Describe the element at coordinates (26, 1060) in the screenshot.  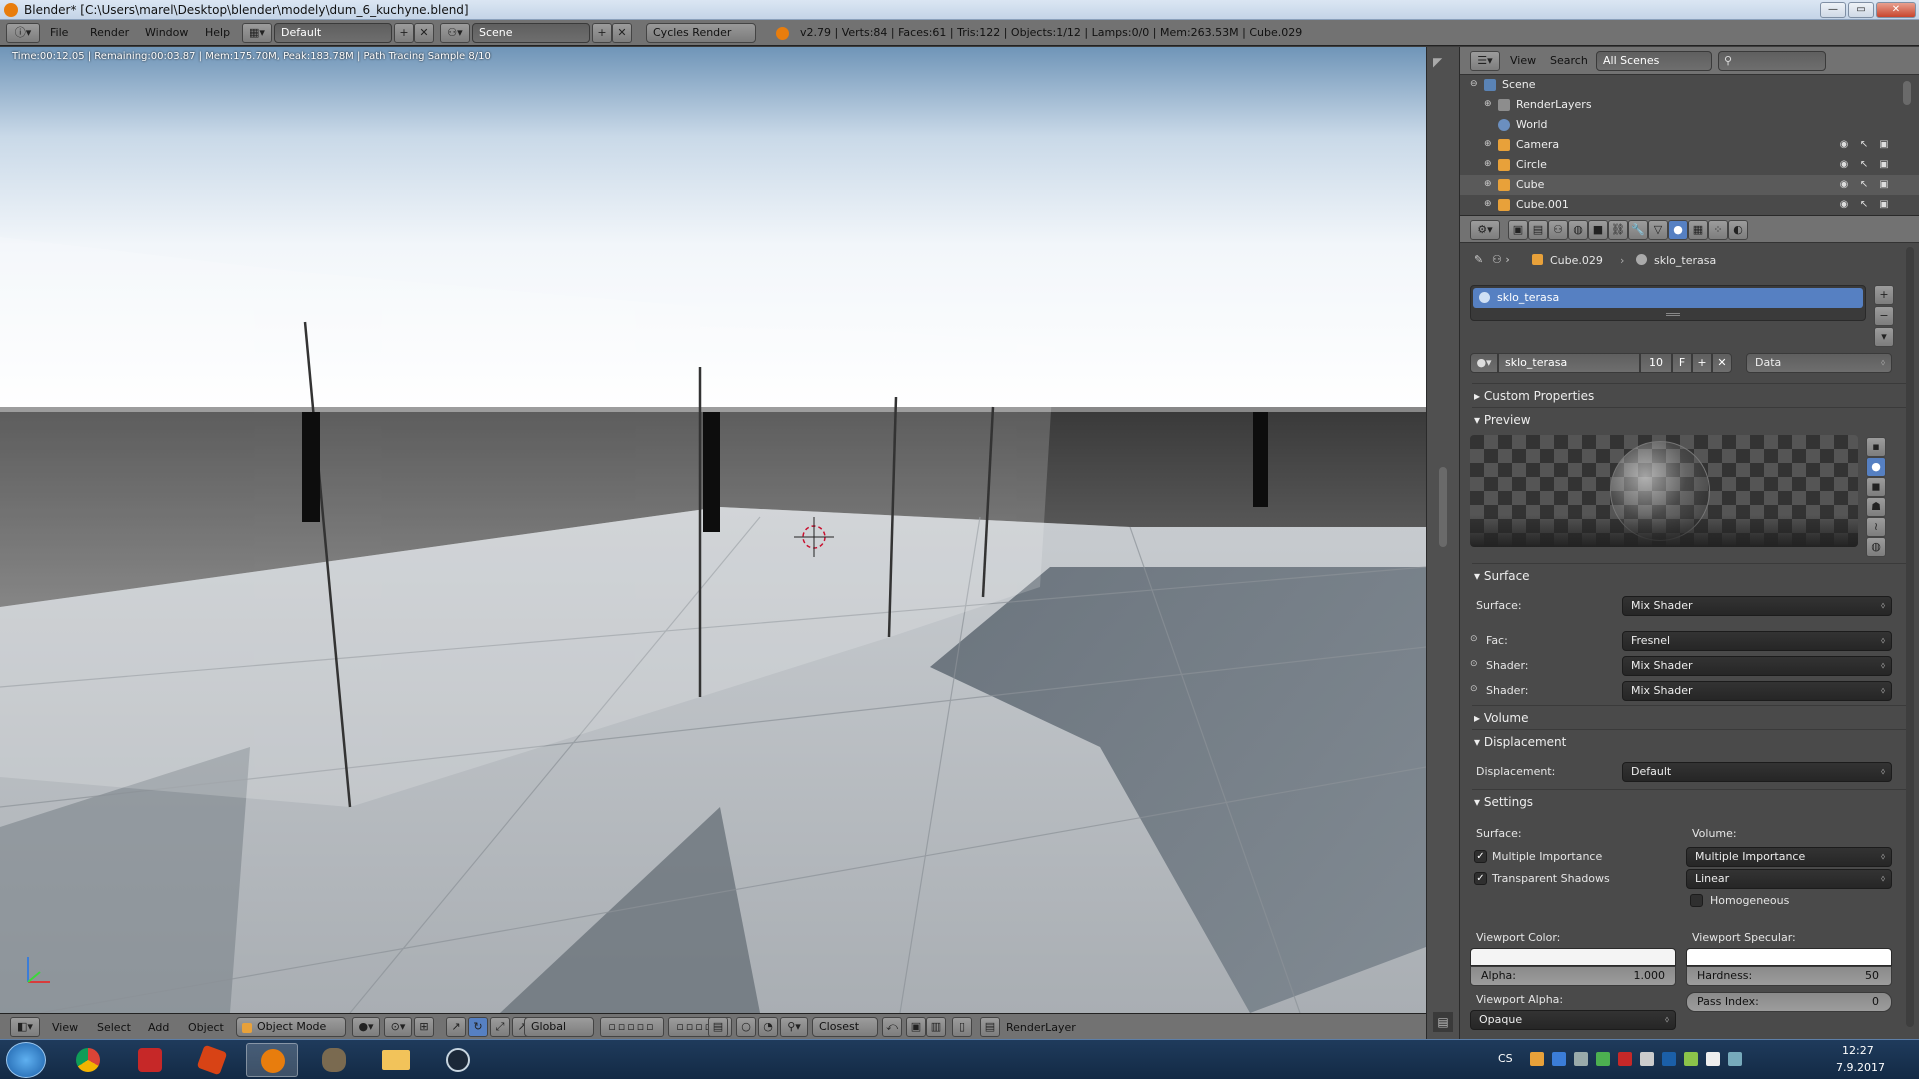
I see `start-button` at that location.